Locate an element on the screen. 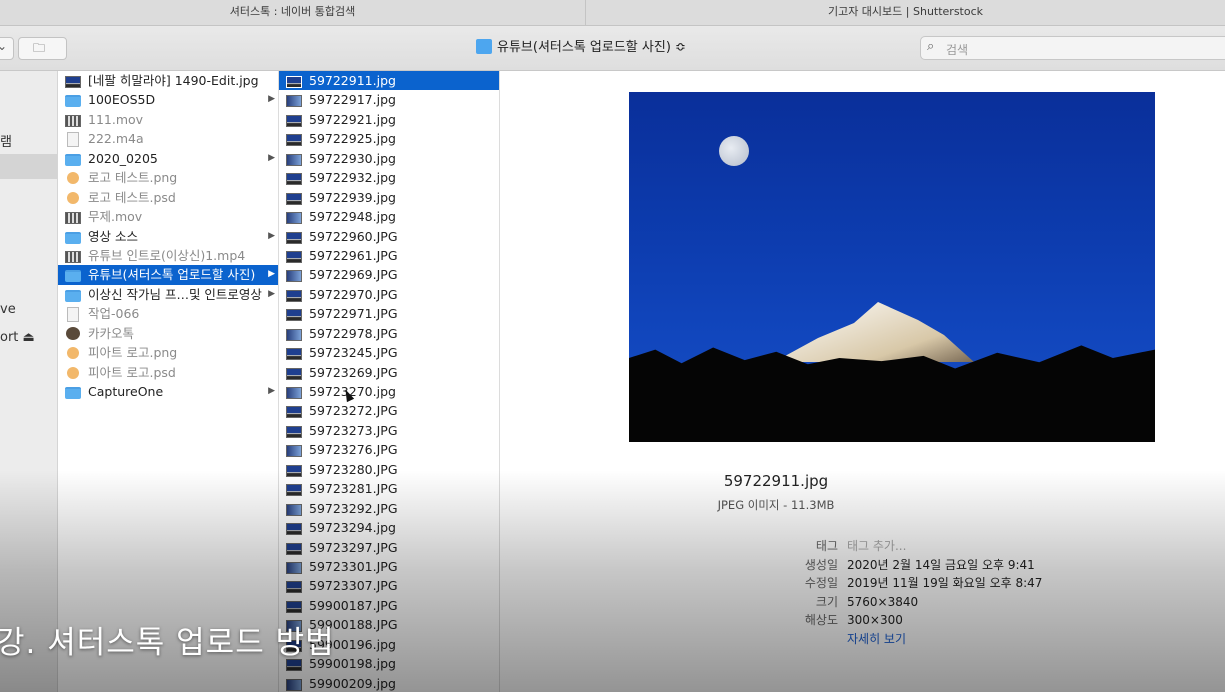 Image resolution: width=1225 pixels, height=692 pixels. list-item-label: [네팔 히말라야] 1490-Edit.jpg is located at coordinates (173, 80).